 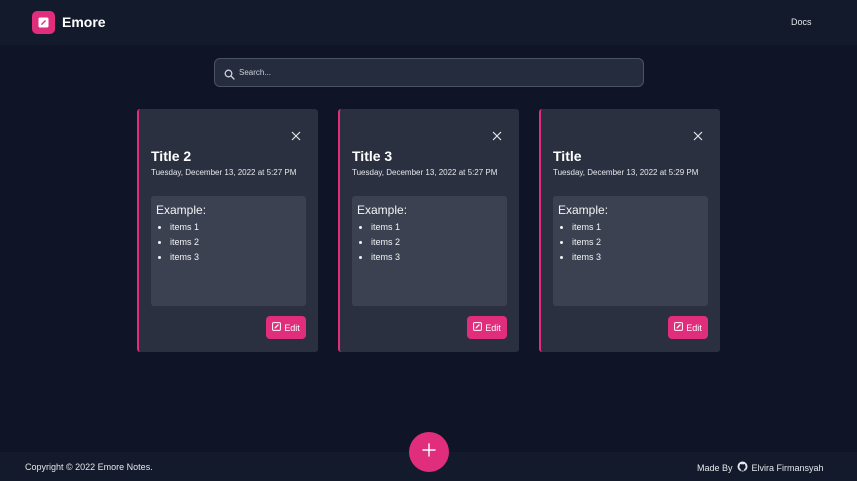 What do you see at coordinates (89, 467) in the screenshot?
I see `copyright-text: Copyright © 2022 Emore Notes.` at bounding box center [89, 467].